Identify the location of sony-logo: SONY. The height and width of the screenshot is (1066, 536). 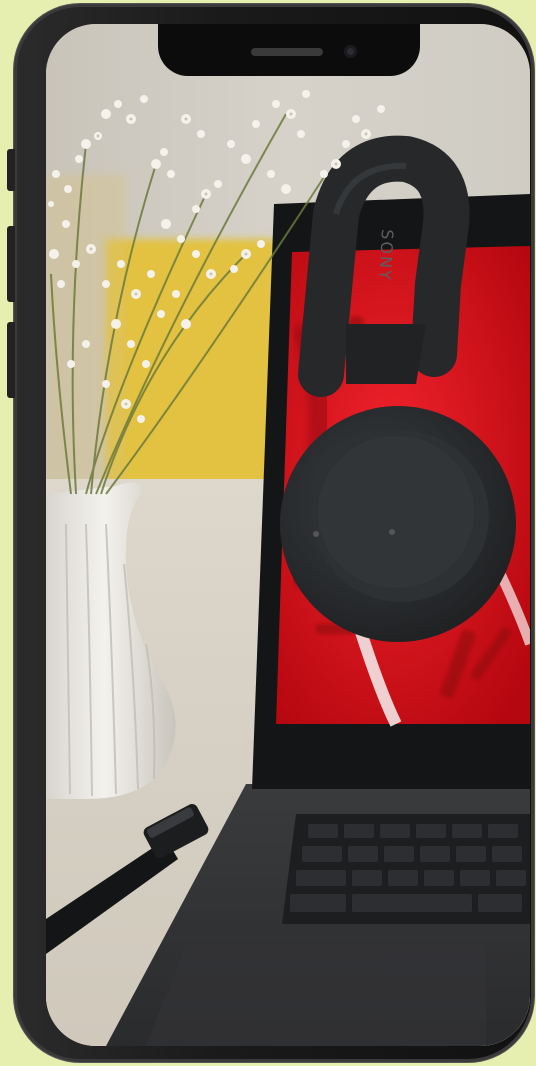
(386, 255).